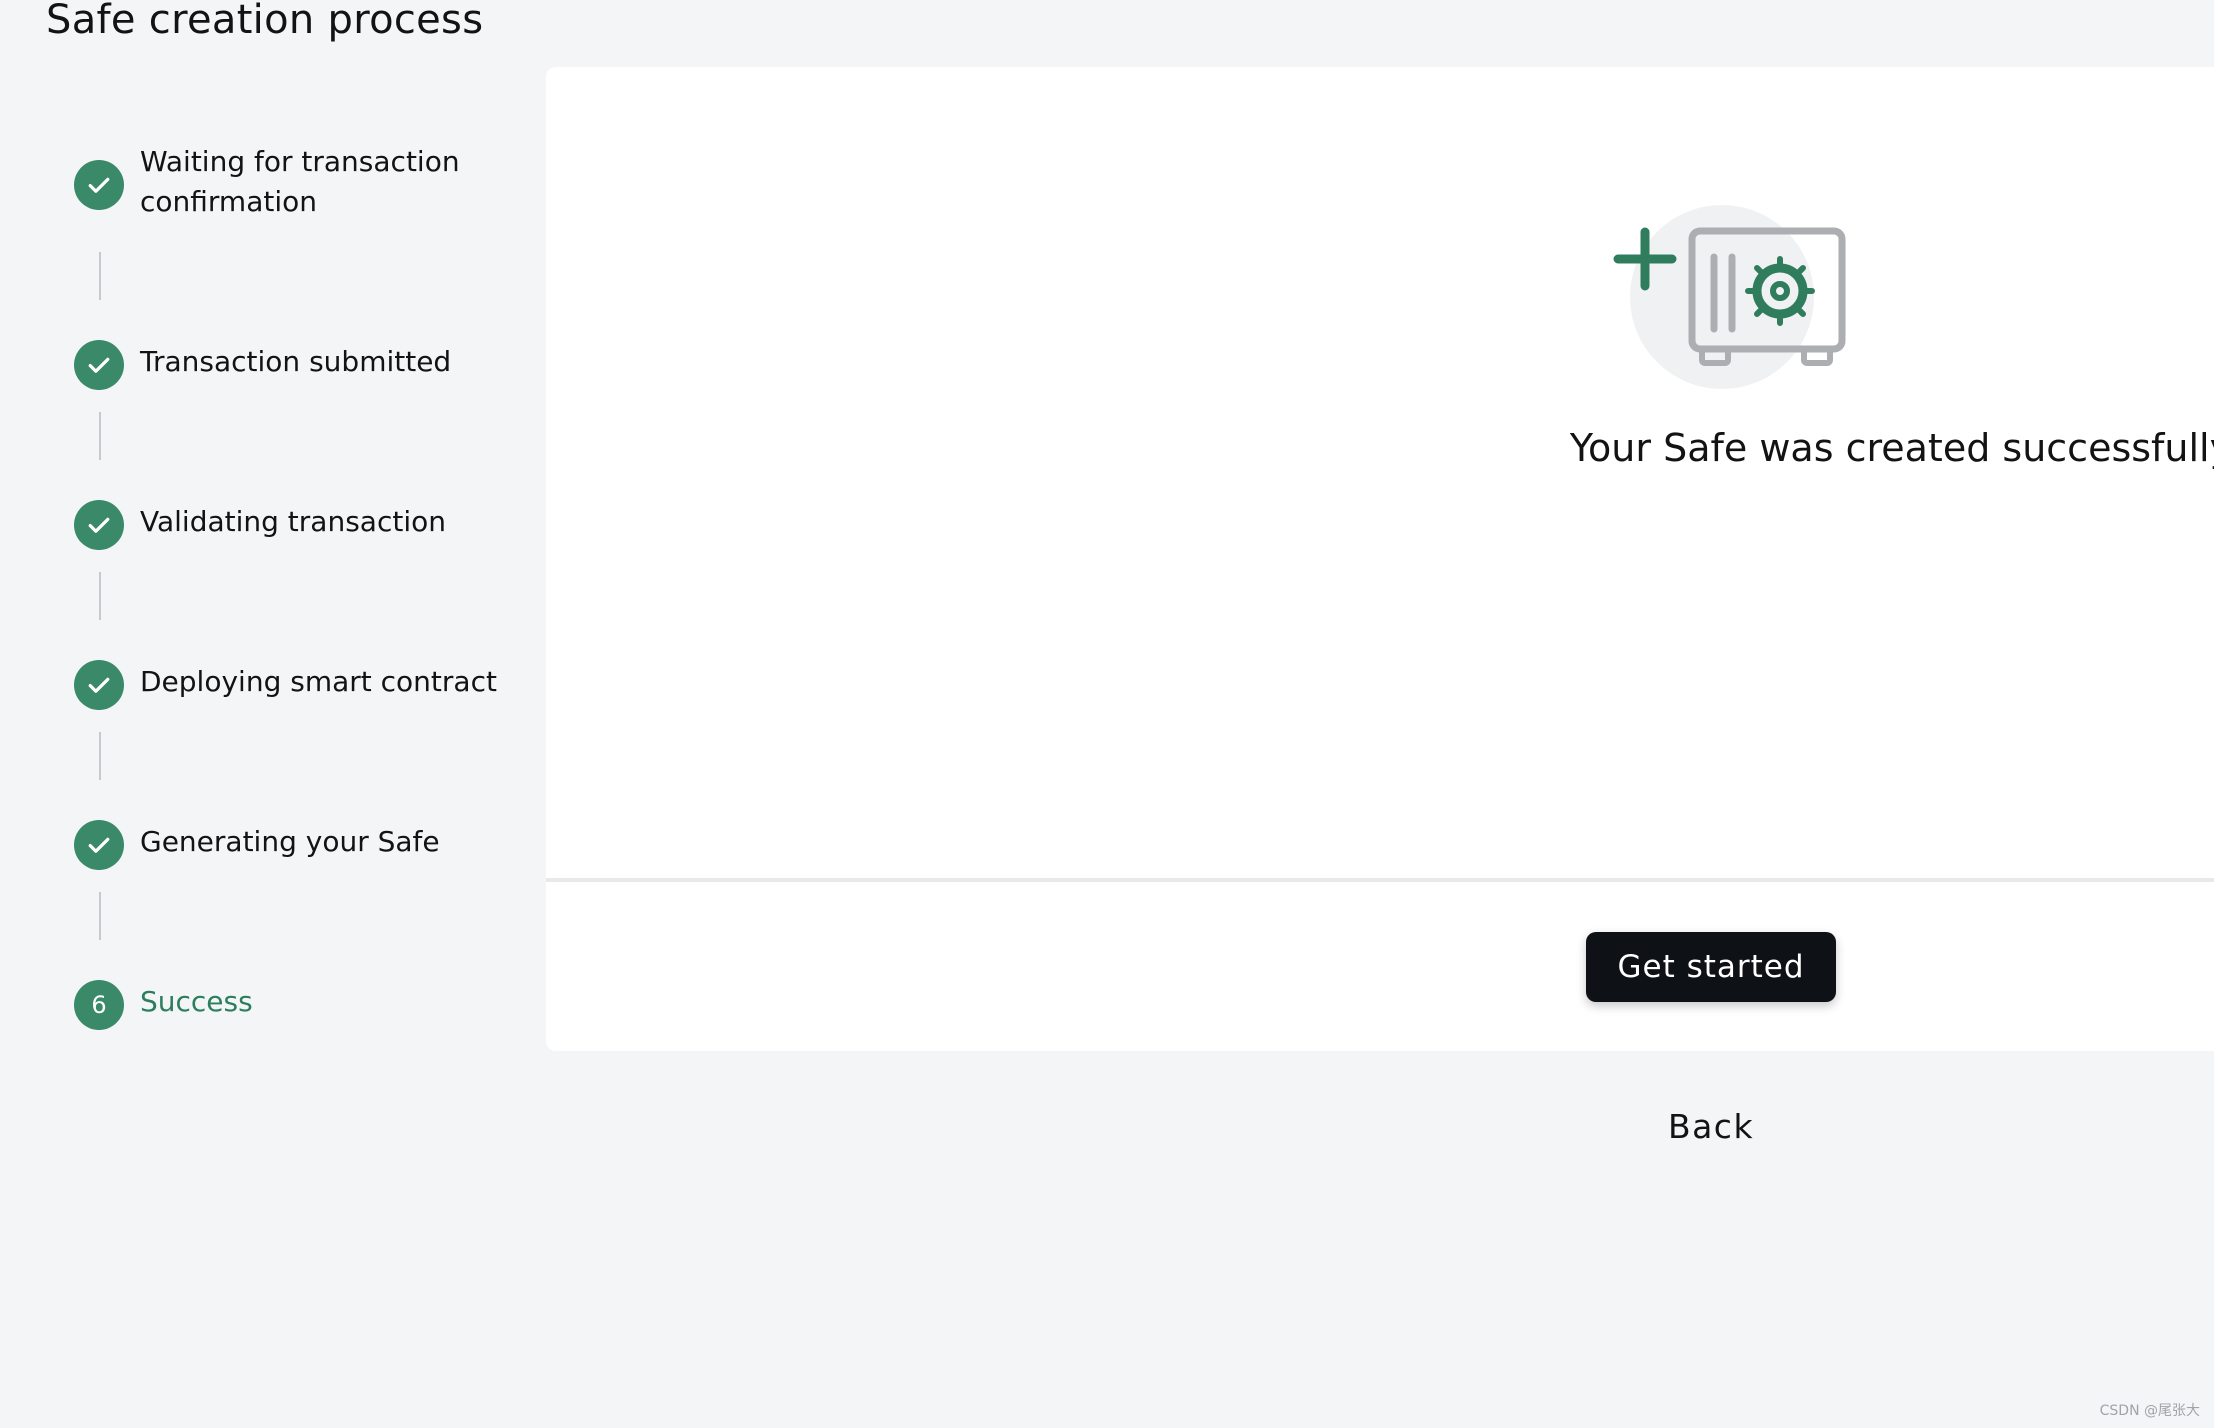 This screenshot has width=2214, height=1428. Describe the element at coordinates (318, 681) in the screenshot. I see `step-label: Deploying smart contract` at that location.